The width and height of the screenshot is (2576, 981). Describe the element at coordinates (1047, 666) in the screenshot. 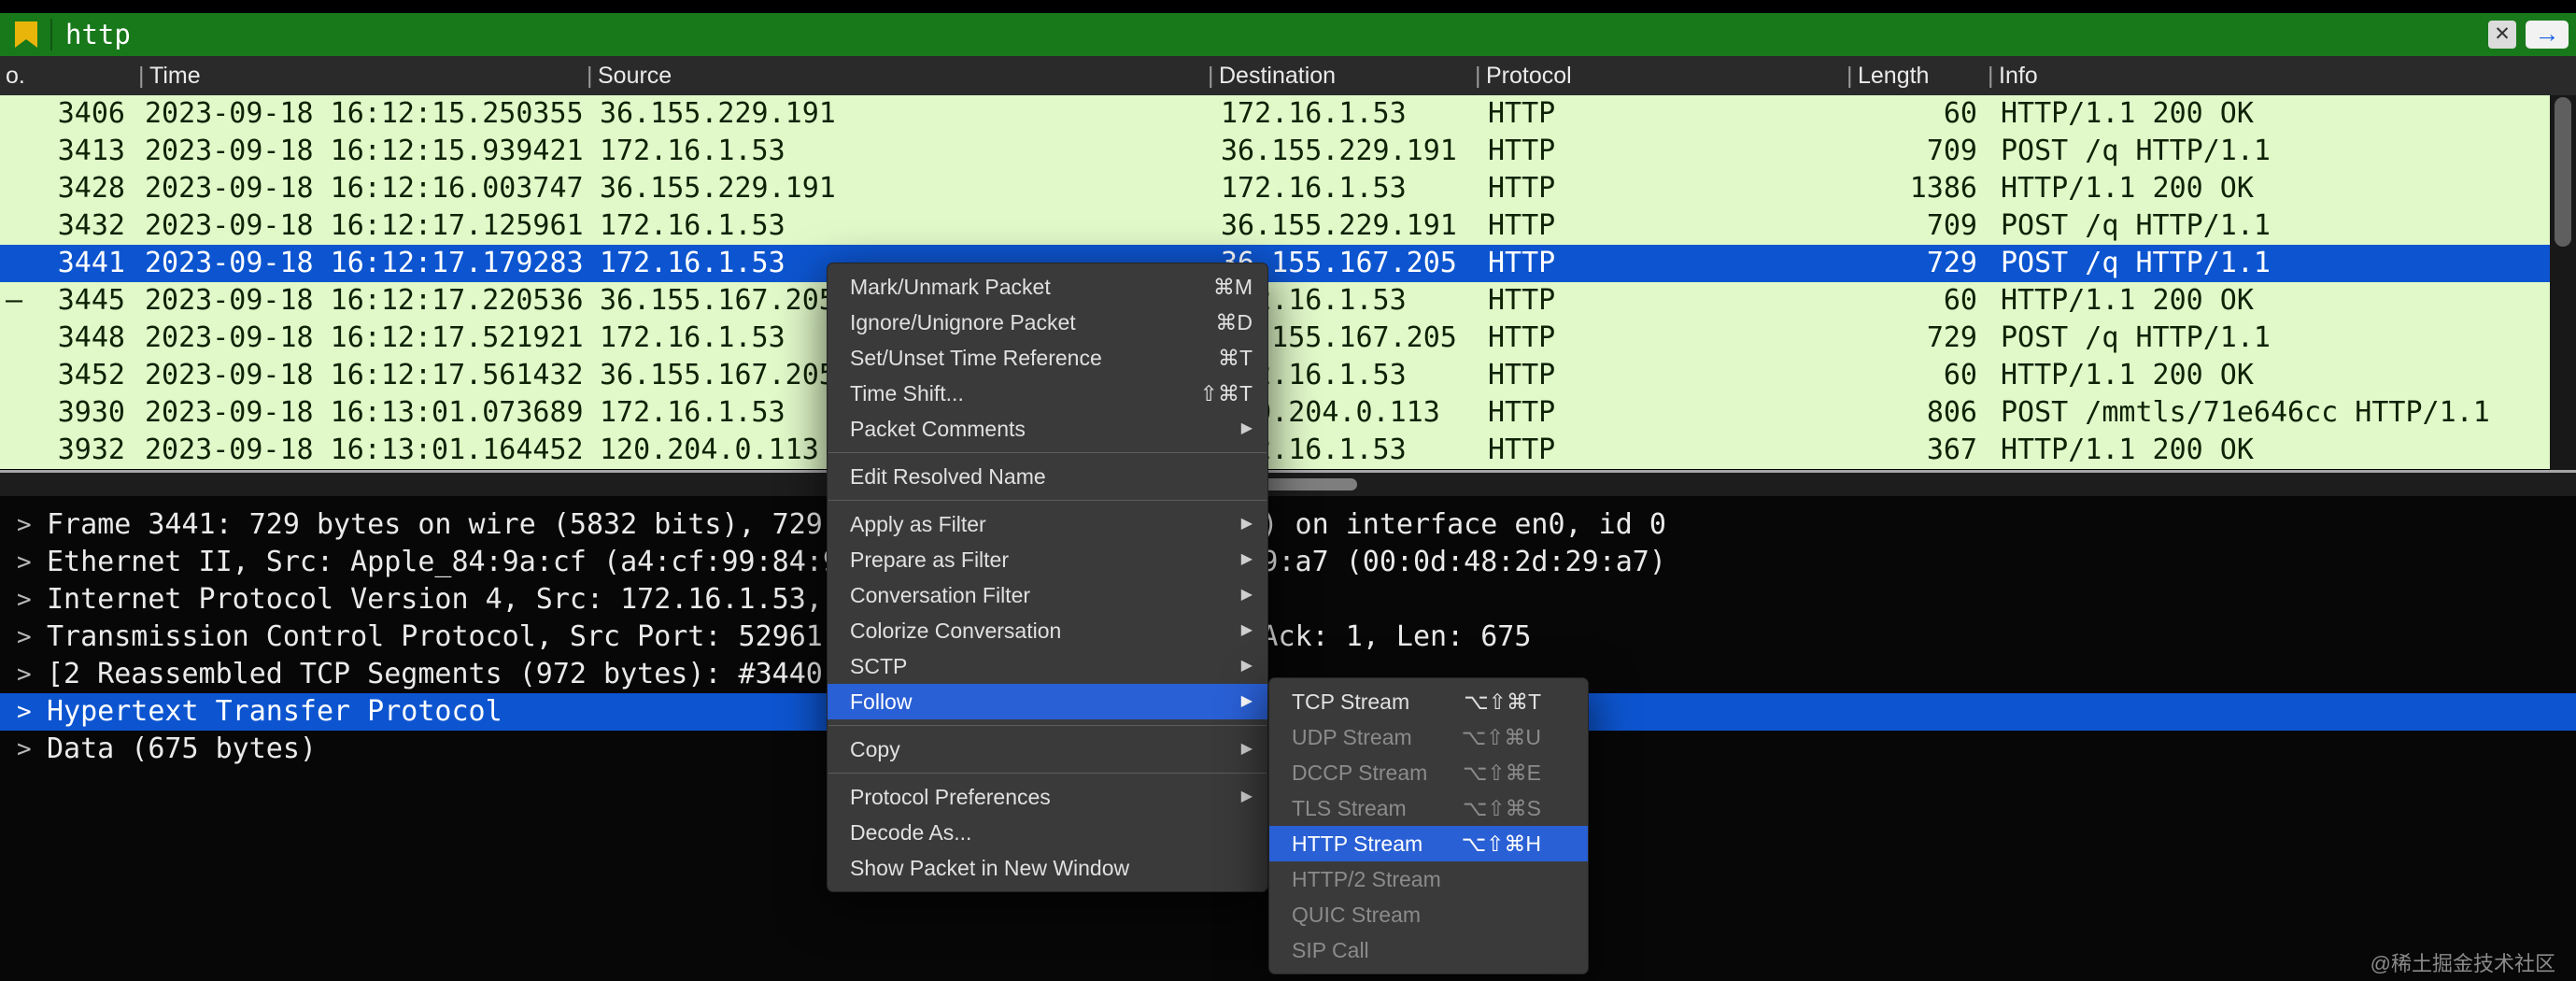

I see `menu-item-sctp: SCTP ▶` at that location.